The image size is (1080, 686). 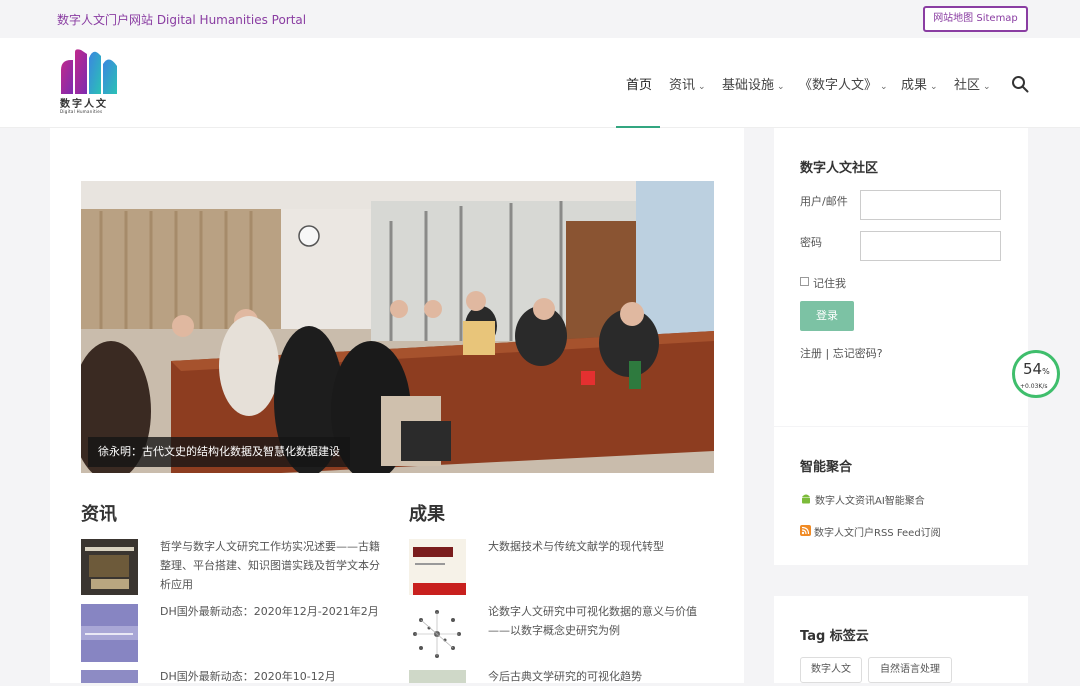 I want to click on username-input, so click(x=930, y=205).